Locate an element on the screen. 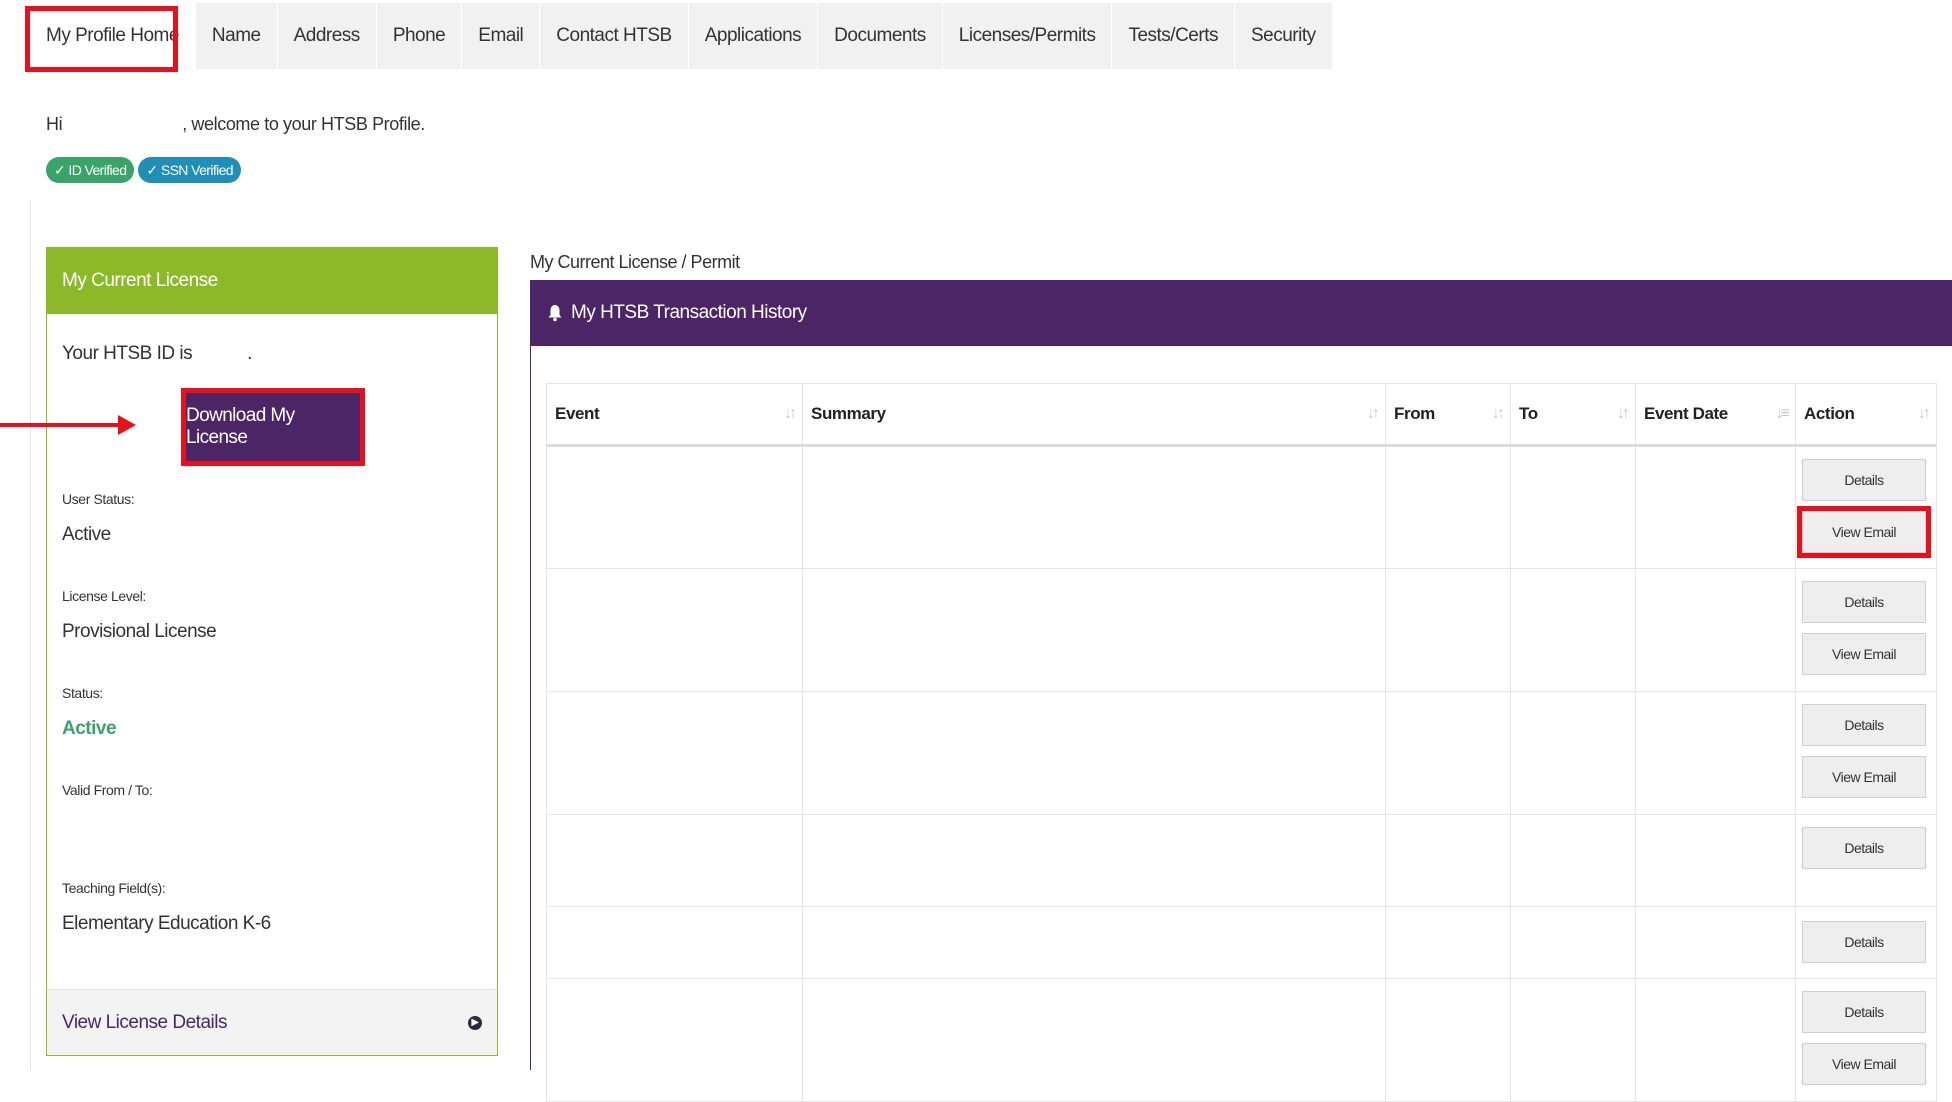 This screenshot has width=1952, height=1102. teaching-field-value: Elementary Education K-6 is located at coordinates (166, 923).